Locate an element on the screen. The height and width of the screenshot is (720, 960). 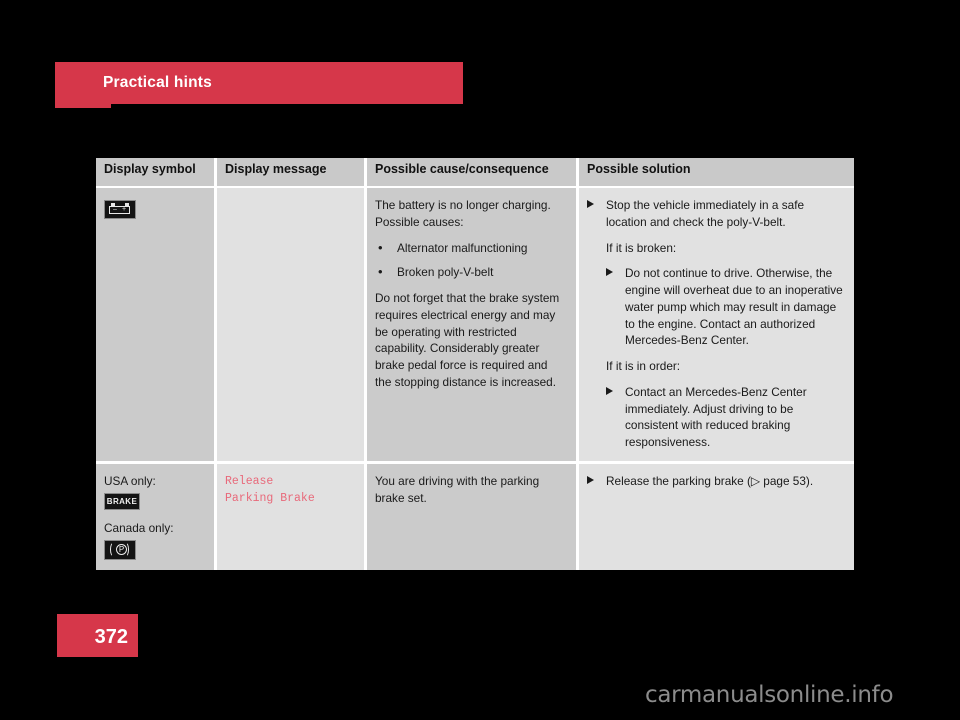
usa-icon-wrapper: BRAKE is located at coordinates (154, 501).